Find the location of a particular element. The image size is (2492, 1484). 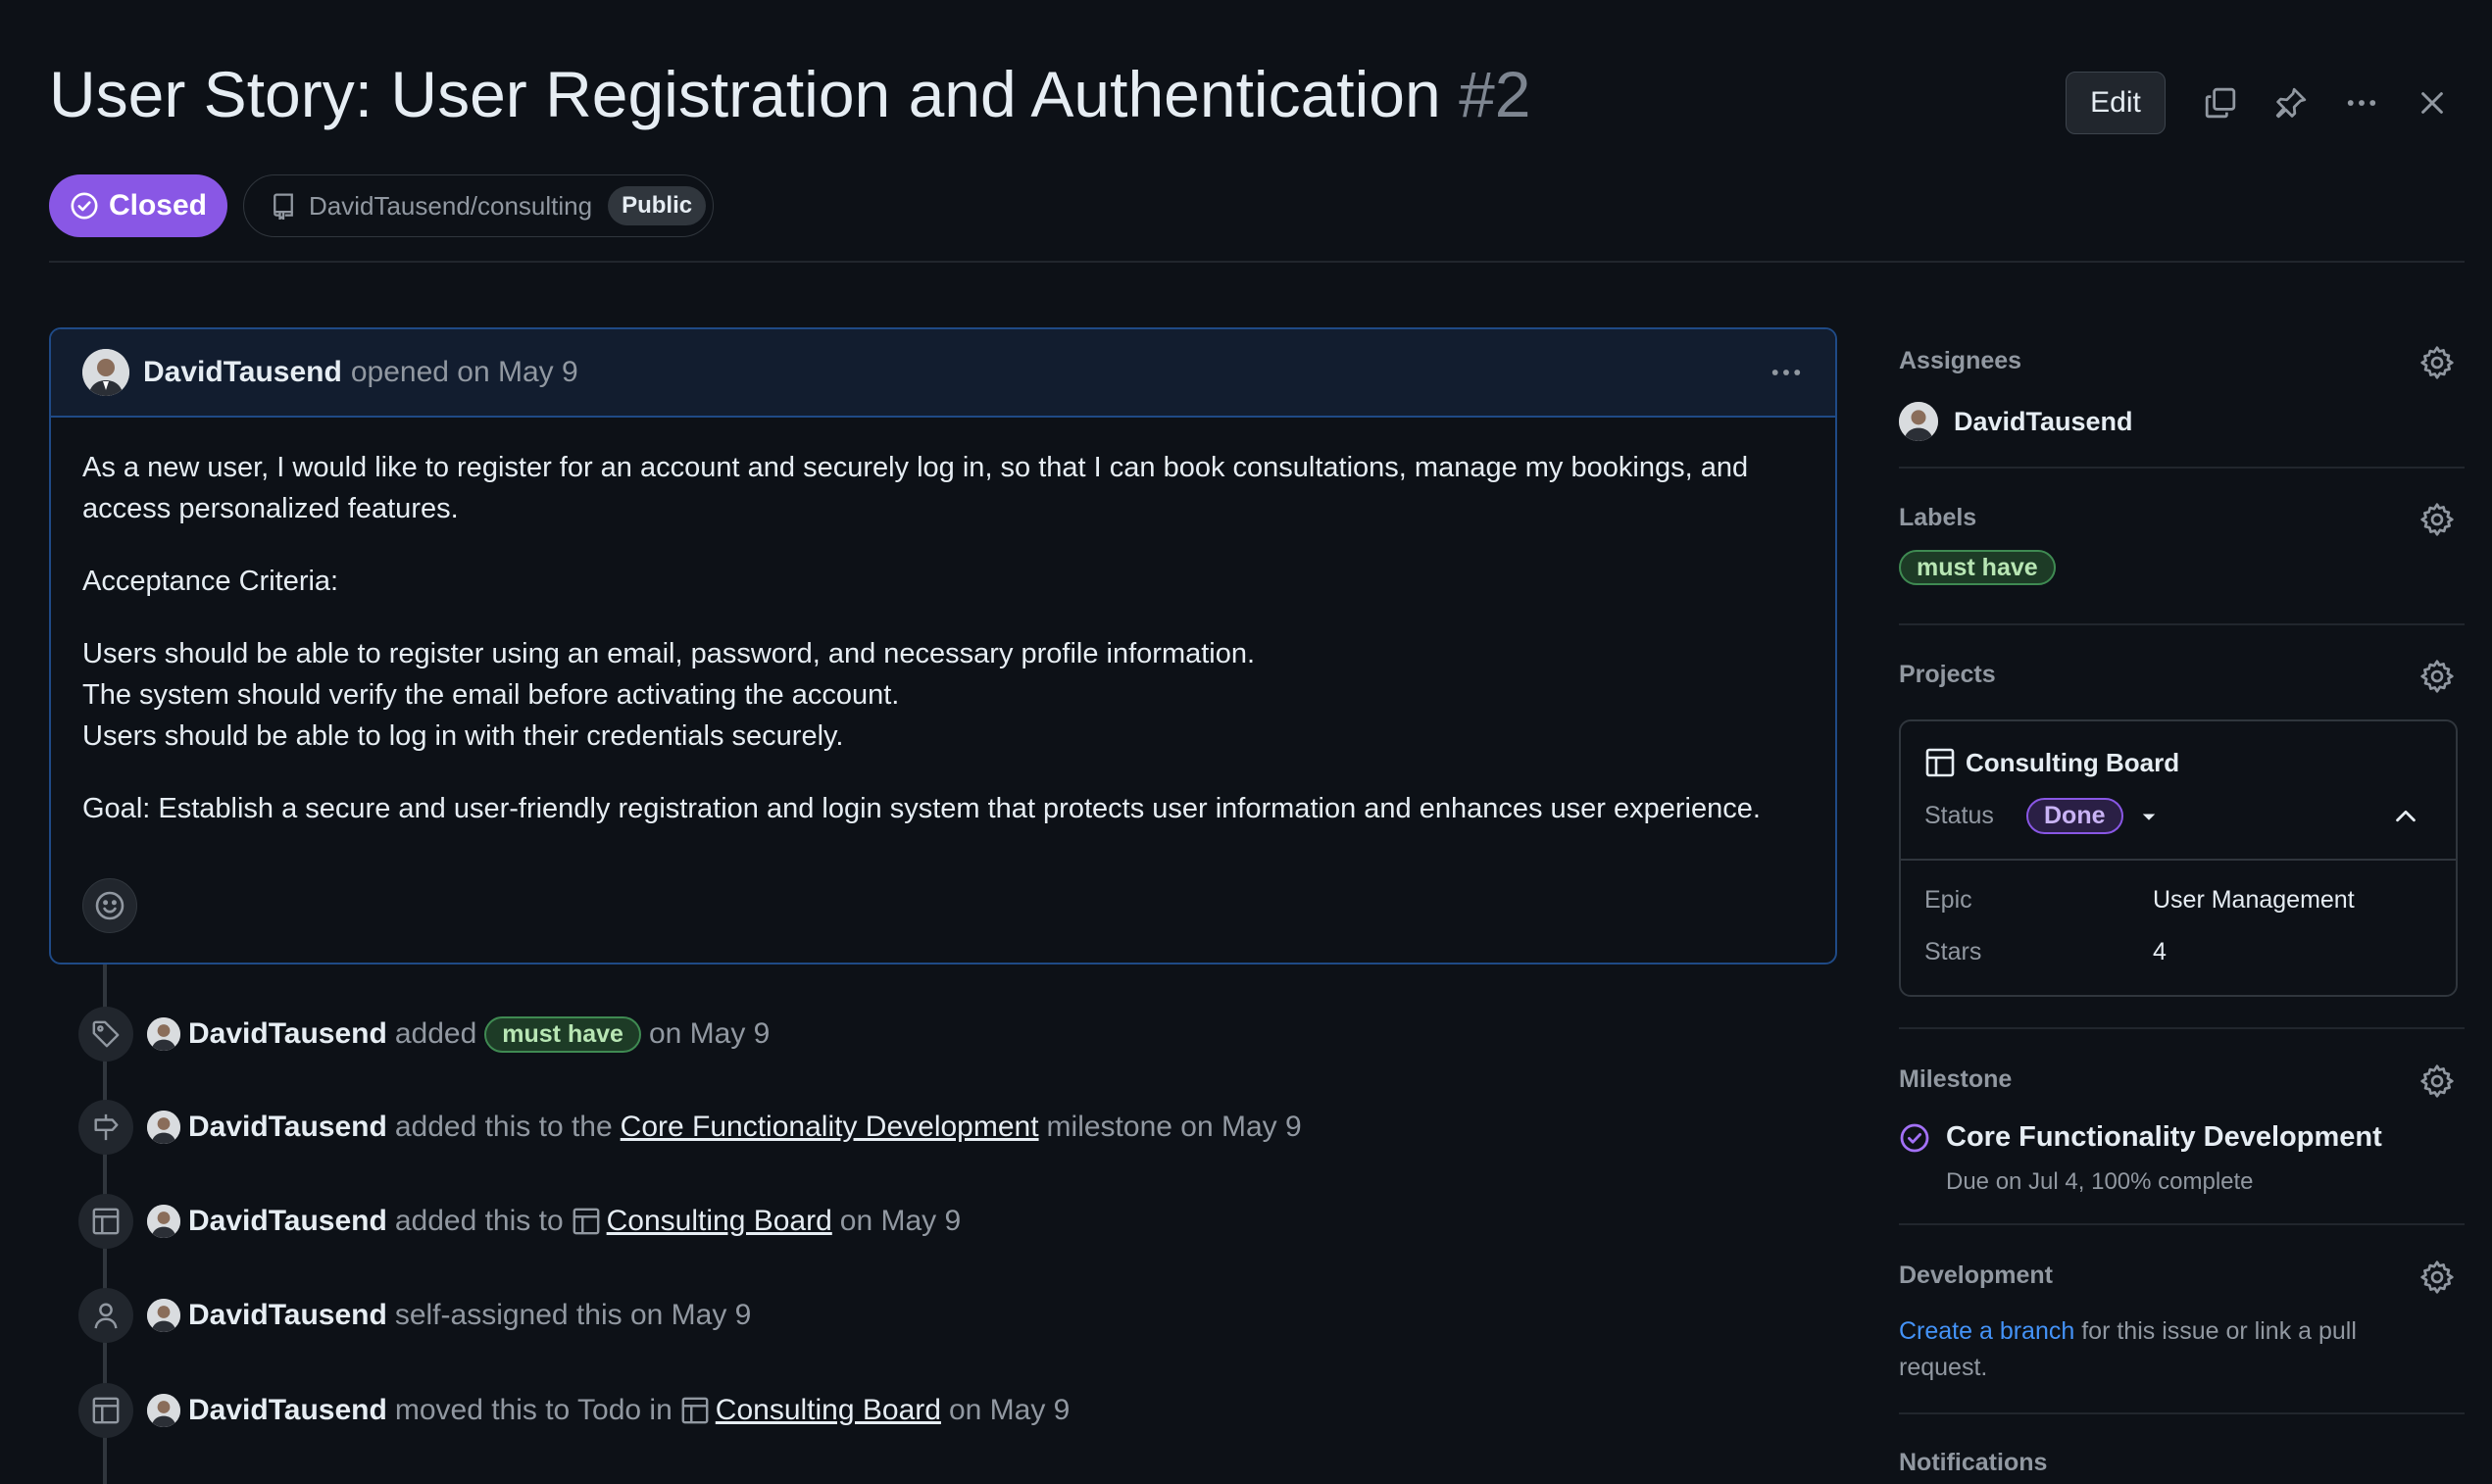

comment-options-icon is located at coordinates (1786, 372).